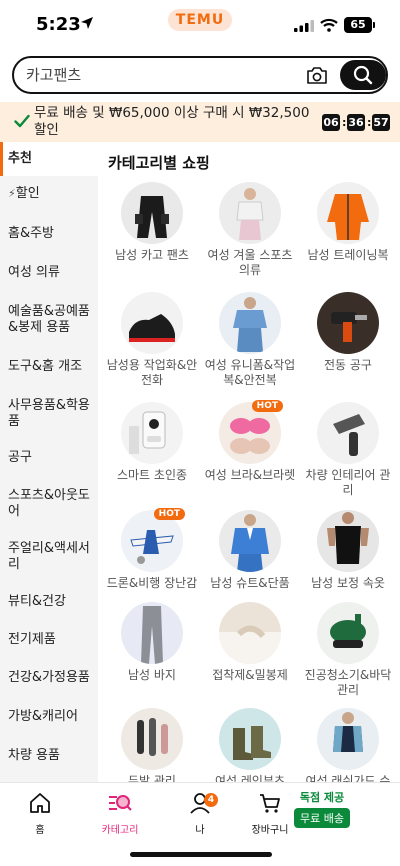 The height and width of the screenshot is (866, 400). I want to click on nav-categories: 카테고리, so click(120, 813).